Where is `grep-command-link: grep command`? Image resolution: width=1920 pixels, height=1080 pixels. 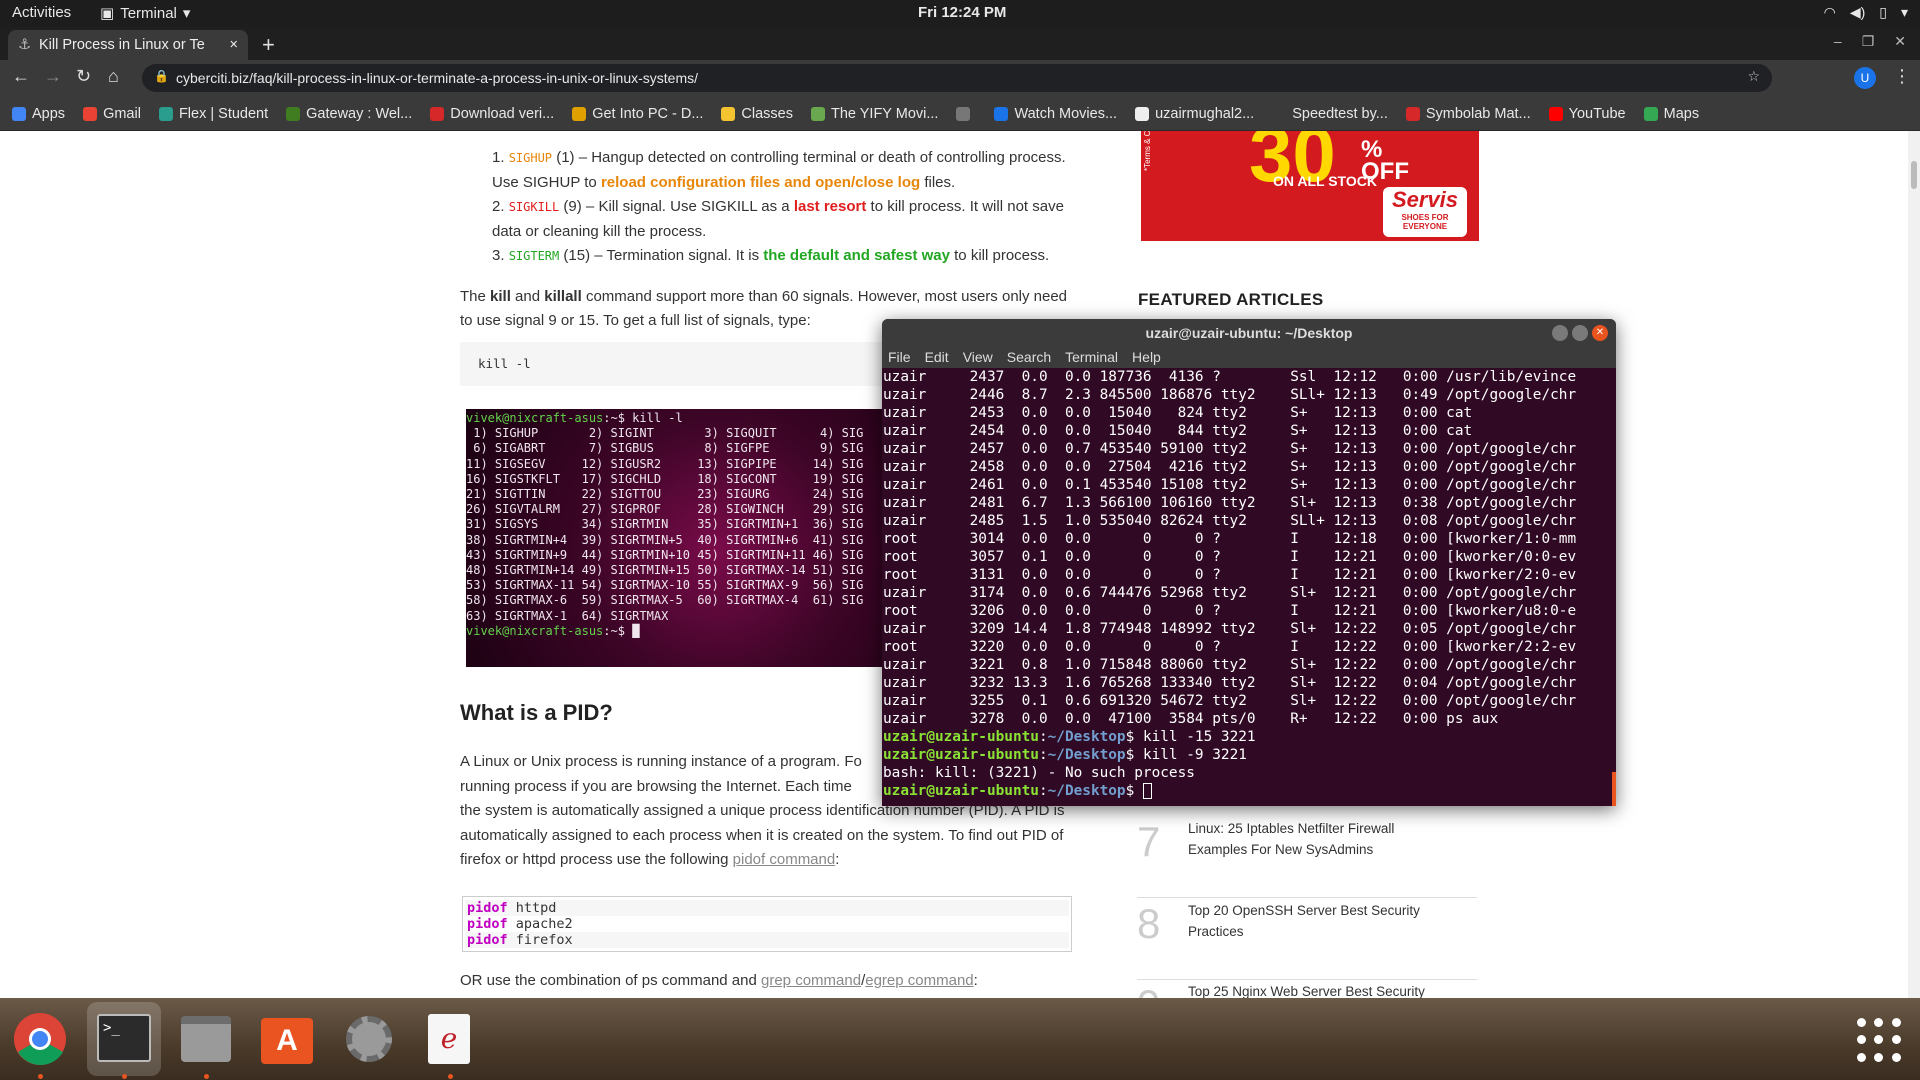
grep-command-link: grep command is located at coordinates (811, 980).